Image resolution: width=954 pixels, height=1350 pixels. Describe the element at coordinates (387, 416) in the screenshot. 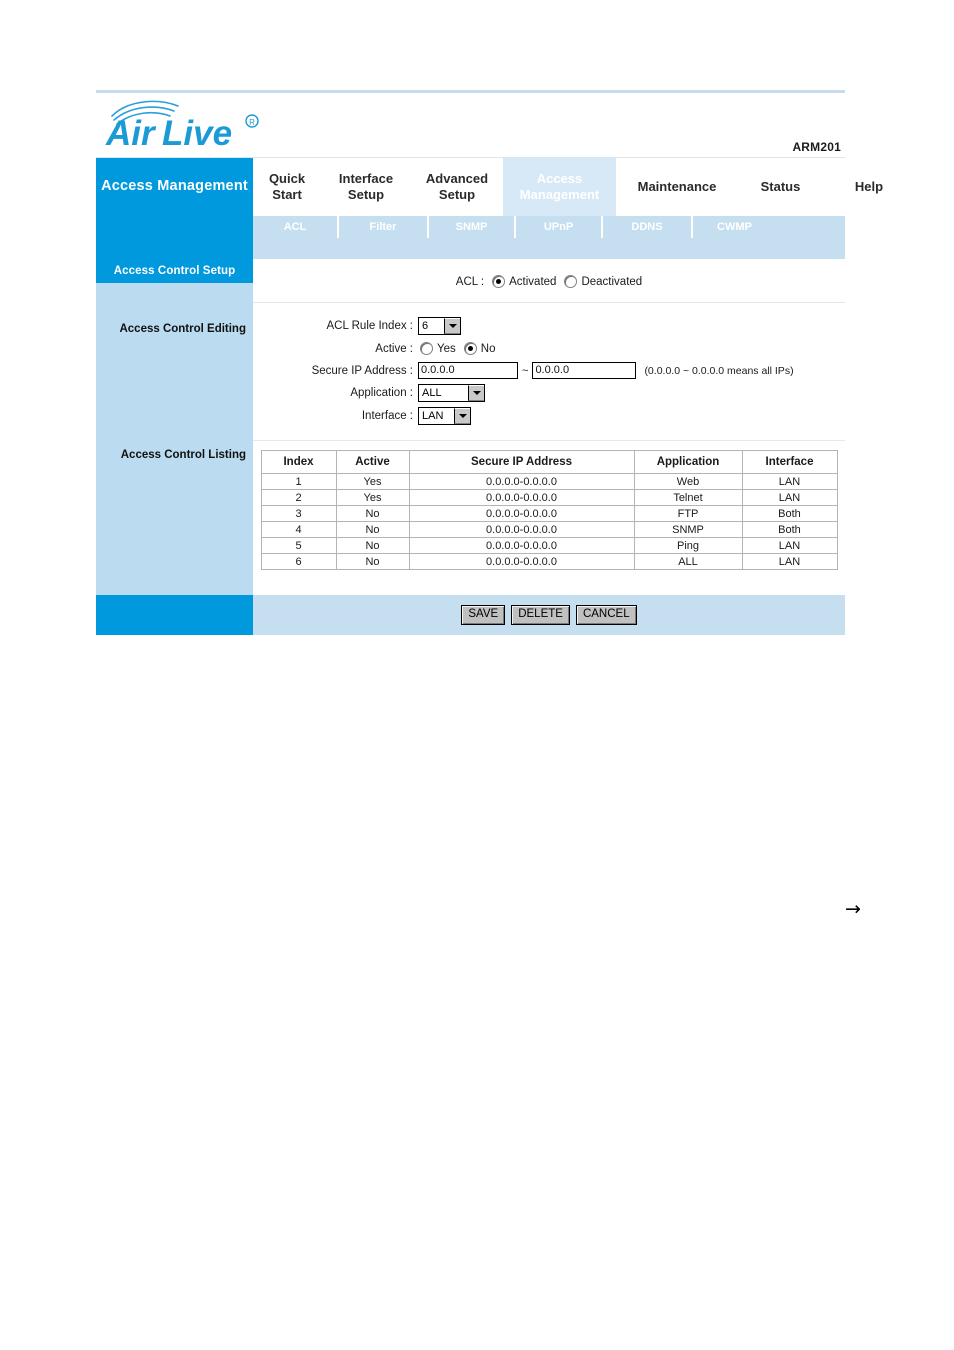

I see `interface-label: Interface :` at that location.